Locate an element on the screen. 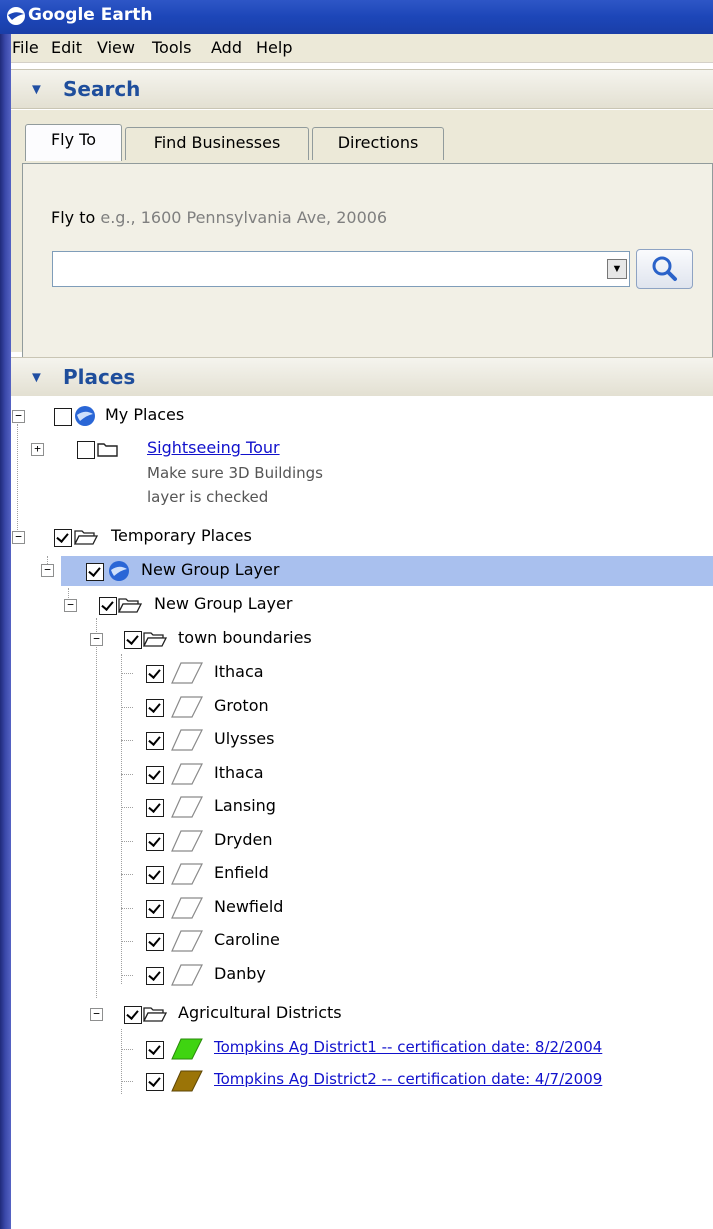  tree-row-sightseeing-tour: + Sightseeing Tour is located at coordinates (362, 449).